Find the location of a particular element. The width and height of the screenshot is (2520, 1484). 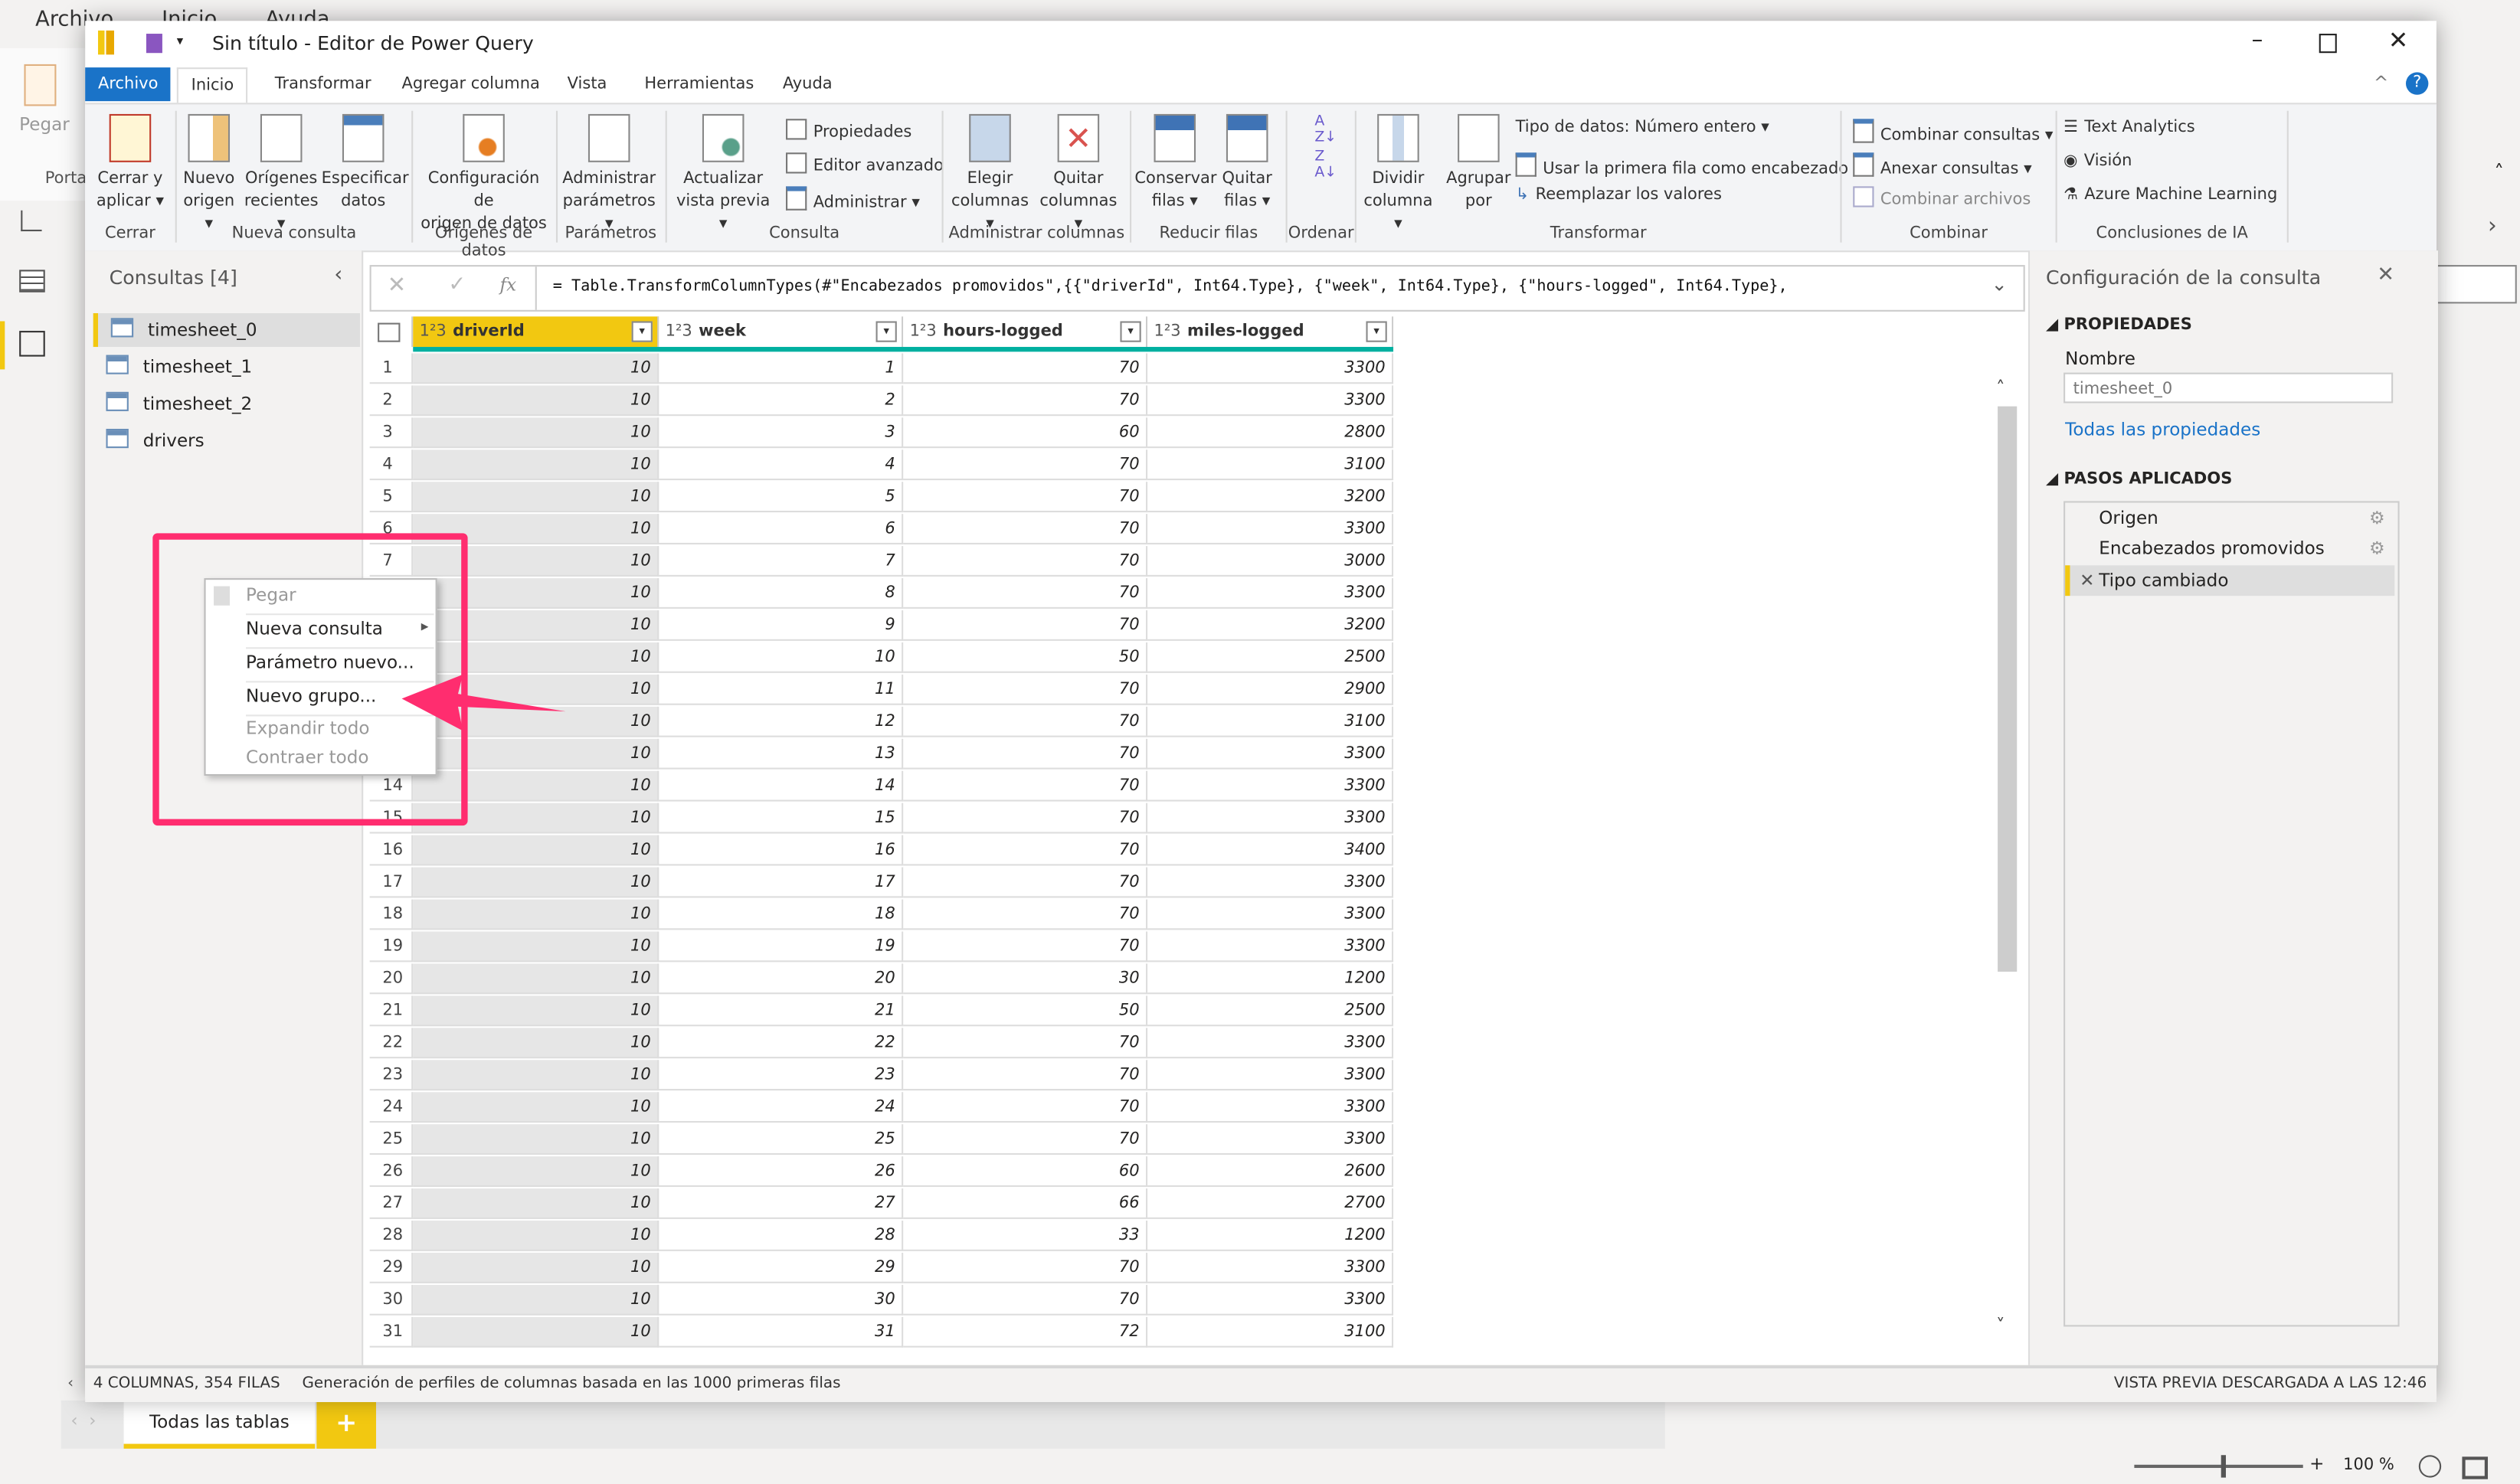

column-header-miles-logged: 1²3 miles-logged ▾ is located at coordinates (1270, 332).